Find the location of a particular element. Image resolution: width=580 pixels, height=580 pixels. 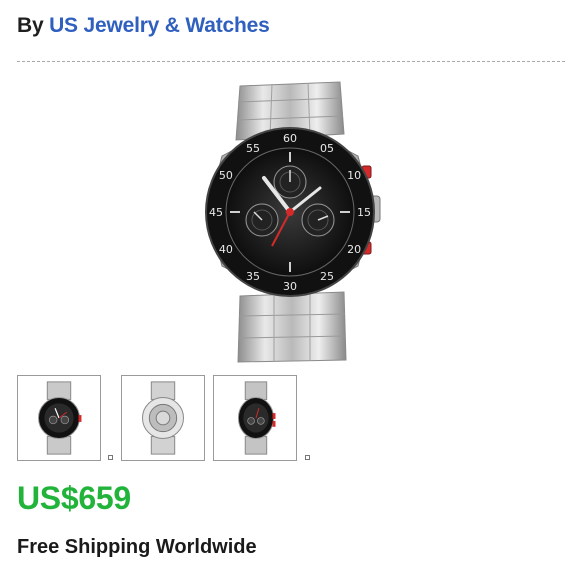

product-price: US$659 is located at coordinates (74, 498).